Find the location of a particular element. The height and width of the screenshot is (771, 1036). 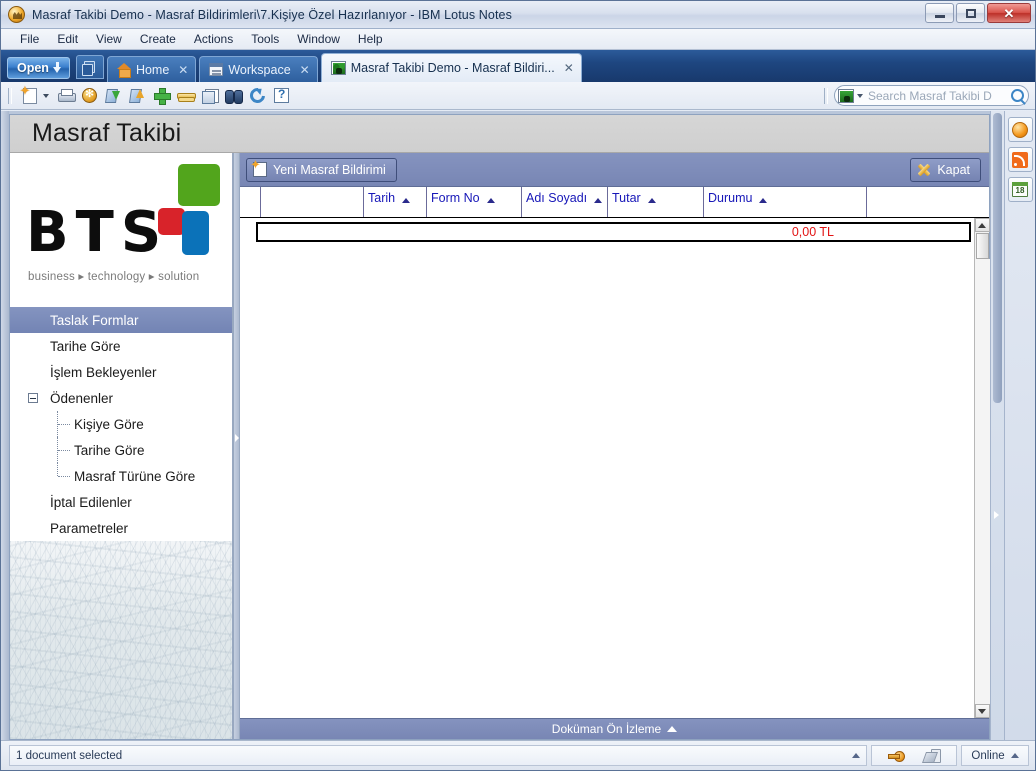

window-switcher-button is located at coordinates (89, 67).